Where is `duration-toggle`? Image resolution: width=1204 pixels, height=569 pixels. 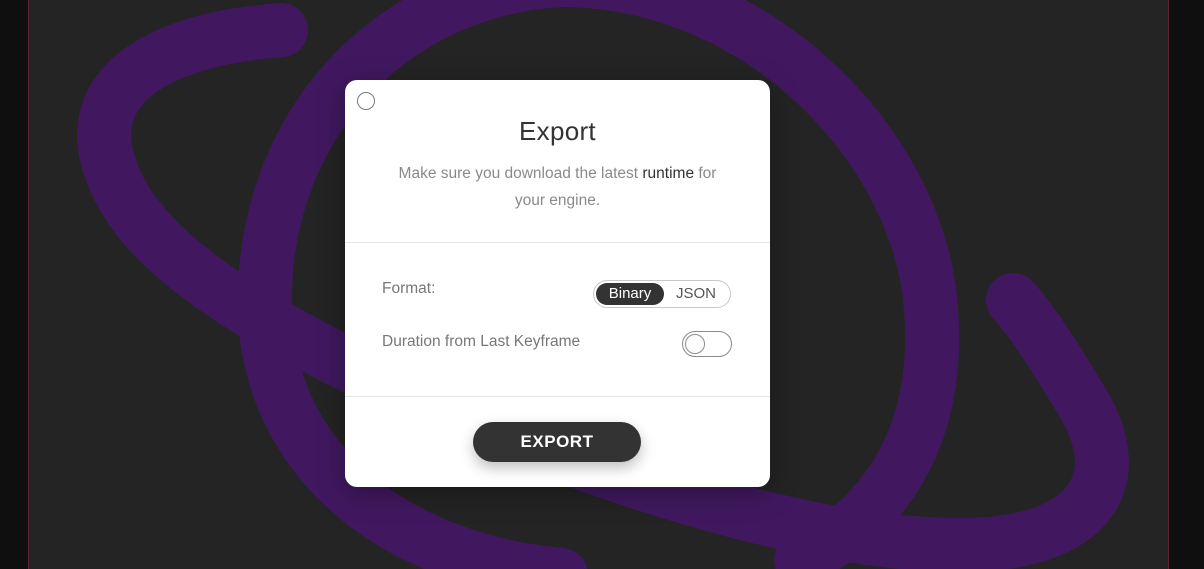 duration-toggle is located at coordinates (707, 344).